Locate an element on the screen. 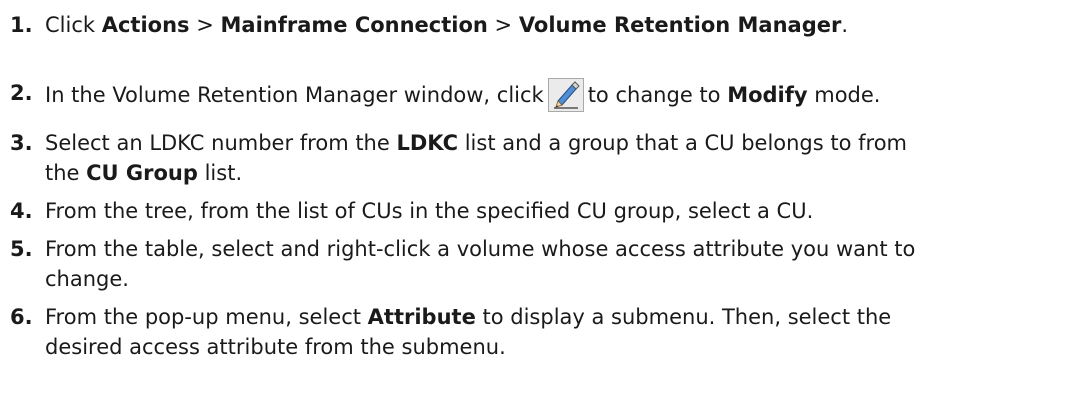 The image size is (1076, 400). mode-modify: Modify is located at coordinates (767, 95).